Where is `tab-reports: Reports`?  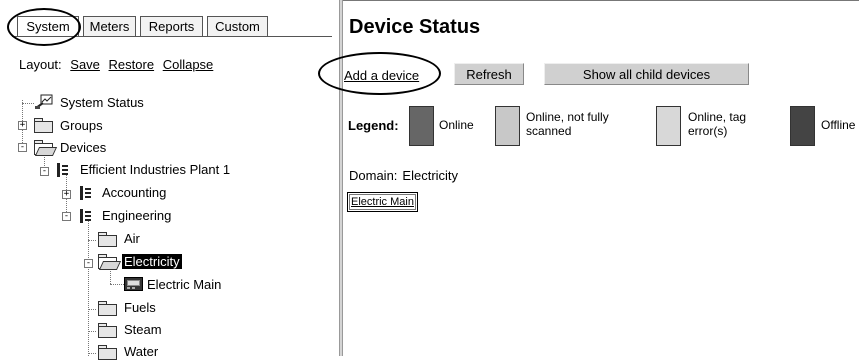
tab-reports: Reports is located at coordinates (171, 26).